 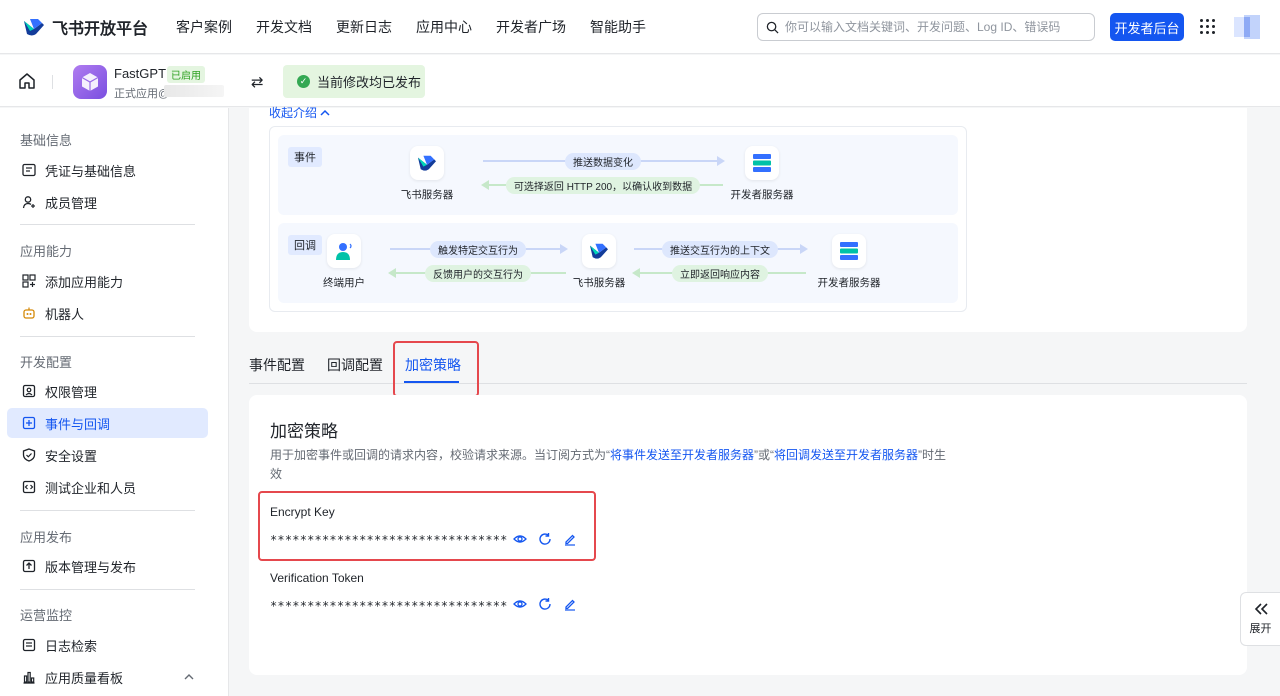 What do you see at coordinates (618, 27) in the screenshot?
I see `nav-ai-assistant: 智能助手` at bounding box center [618, 27].